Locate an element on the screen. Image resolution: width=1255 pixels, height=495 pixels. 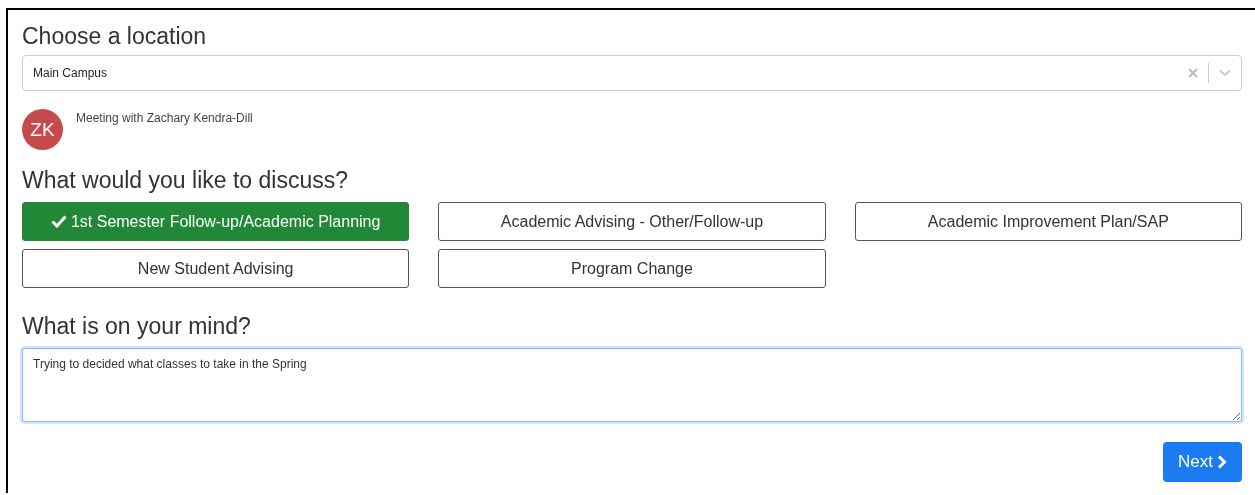
topic-option-button: Program Change is located at coordinates (632, 268).